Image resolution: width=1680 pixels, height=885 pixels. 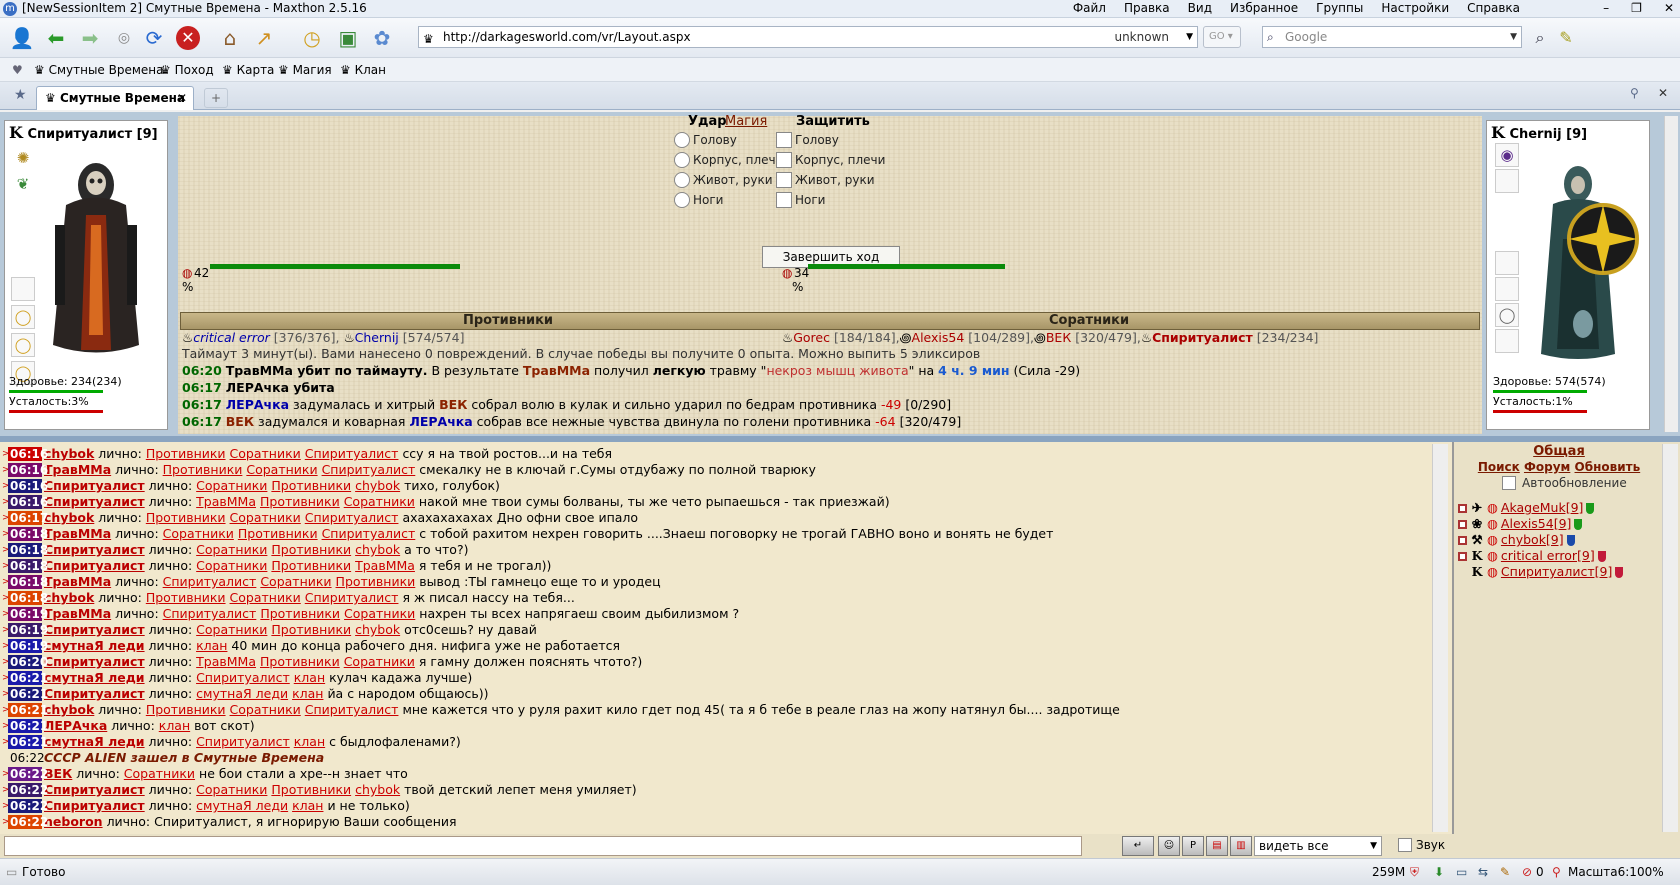 I want to click on sound-toggle: Звук, so click(x=1421, y=845).